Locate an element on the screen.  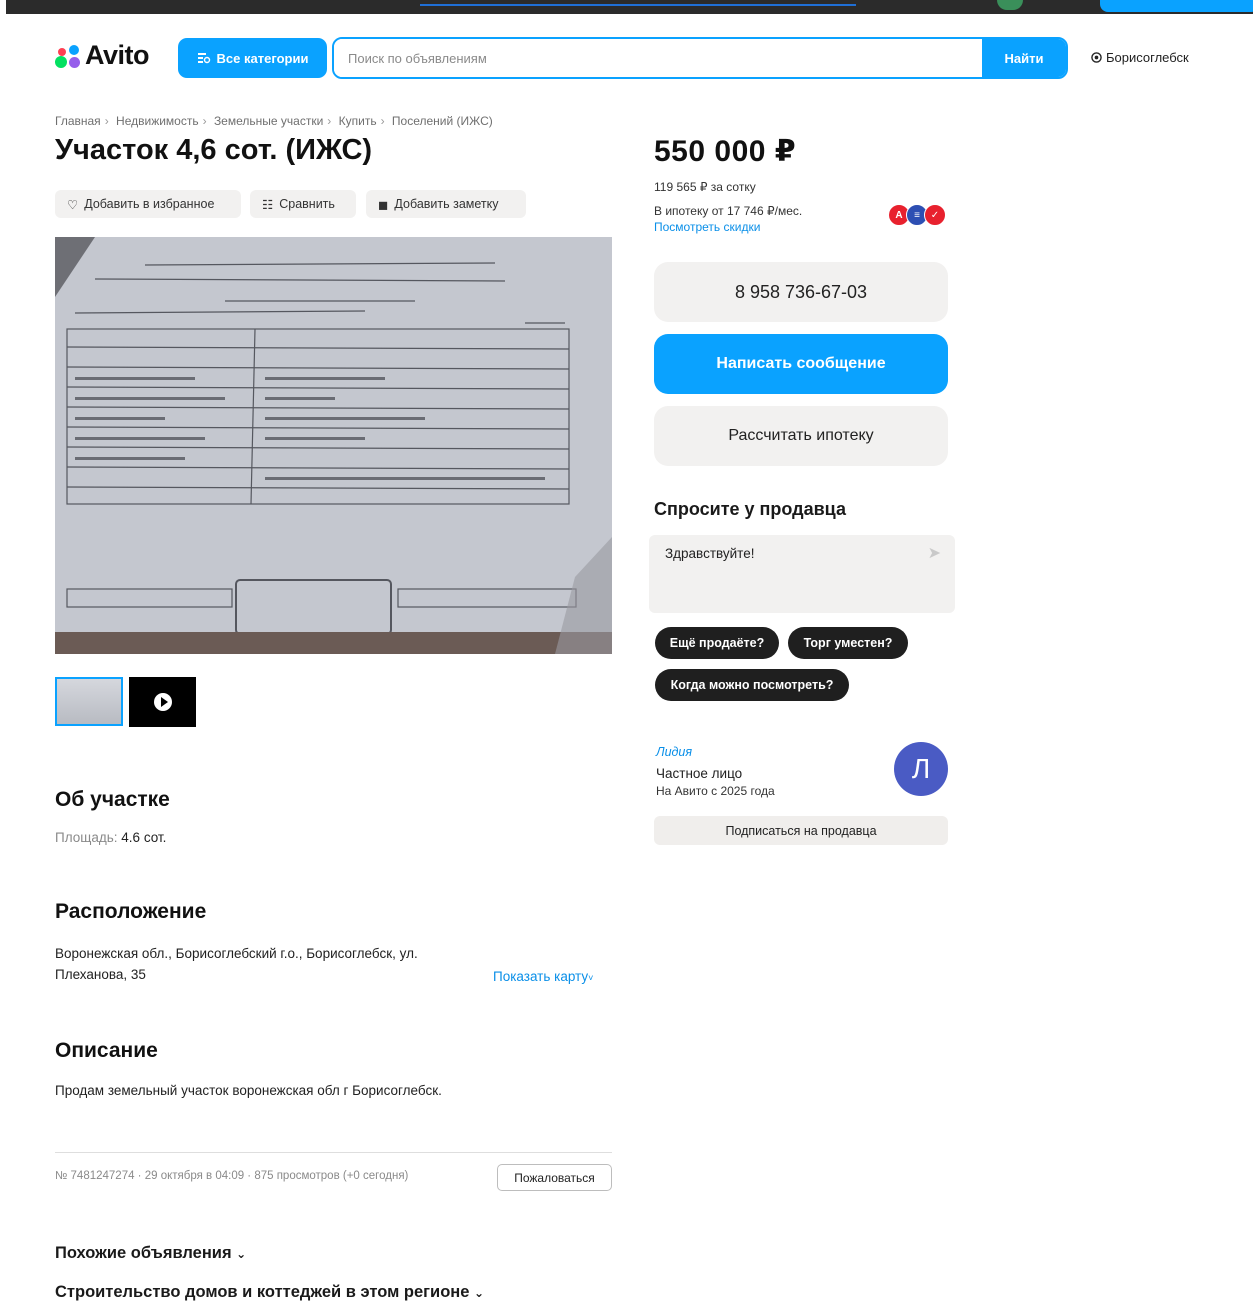
add-note-button: ◼ Добавить заметку is located at coordinates (446, 204).